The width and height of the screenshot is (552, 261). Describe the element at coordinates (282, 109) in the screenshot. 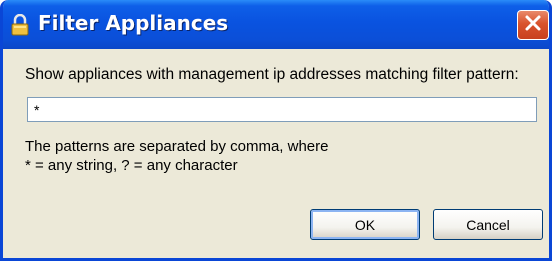

I see `filter-pattern-input` at that location.